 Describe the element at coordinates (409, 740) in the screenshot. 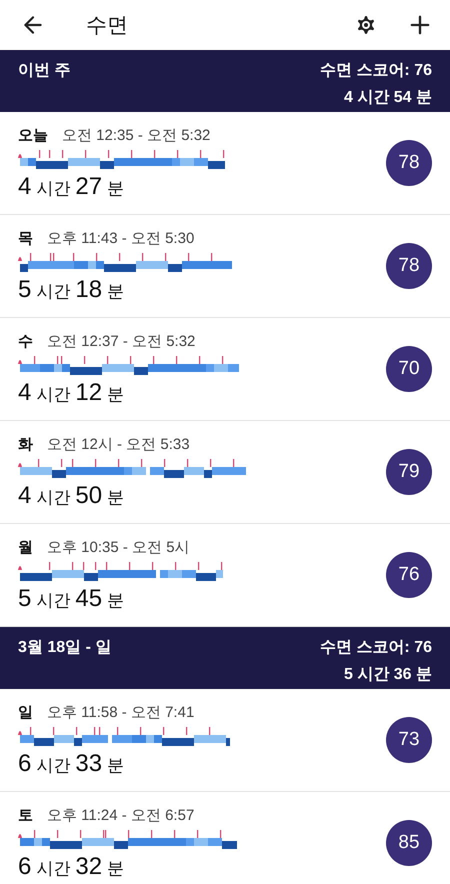

I see `sleep-score: 73` at that location.